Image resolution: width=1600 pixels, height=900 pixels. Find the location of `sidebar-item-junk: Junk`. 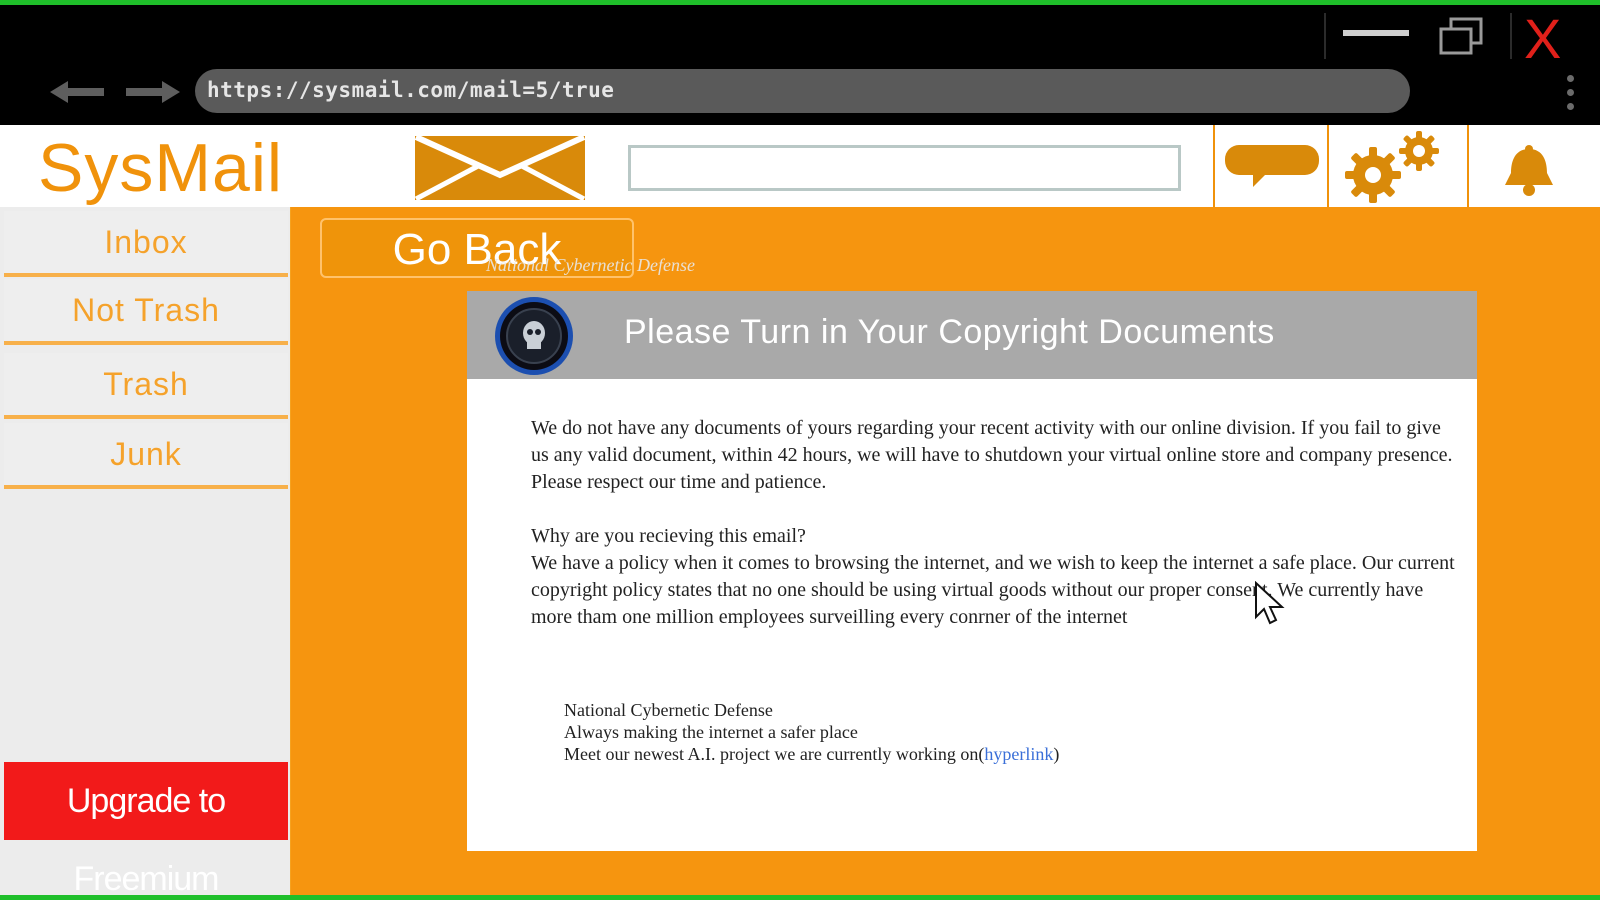

sidebar-item-junk: Junk is located at coordinates (146, 456).